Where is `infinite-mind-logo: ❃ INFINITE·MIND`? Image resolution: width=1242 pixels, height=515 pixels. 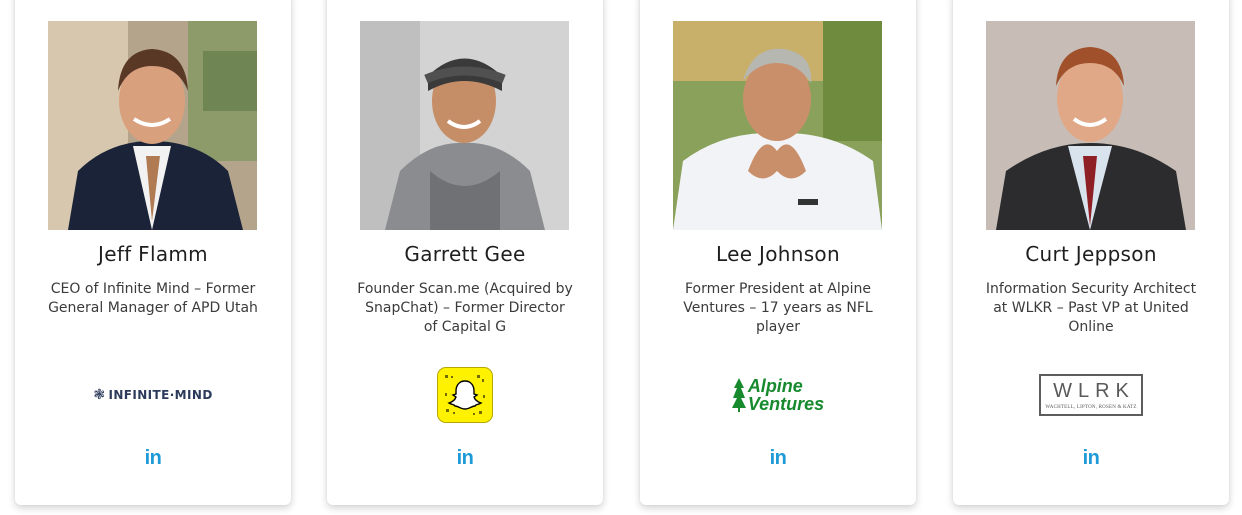
infinite-mind-logo: ❃ INFINITE·MIND is located at coordinates (152, 395).